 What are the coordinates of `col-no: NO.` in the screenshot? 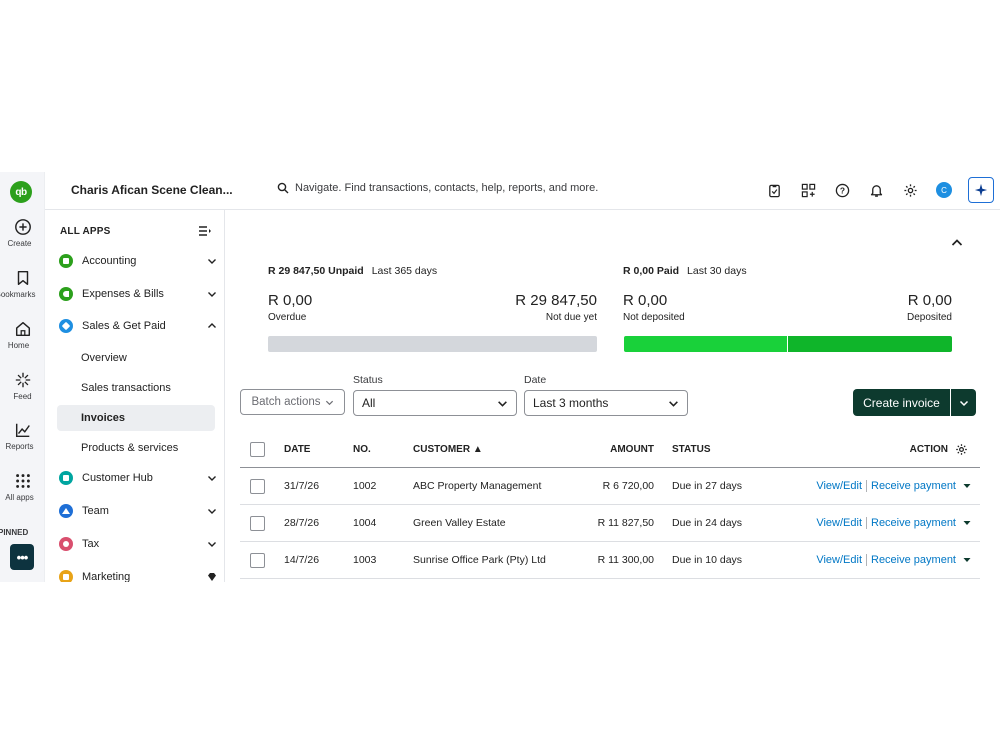 It's located at (362, 449).